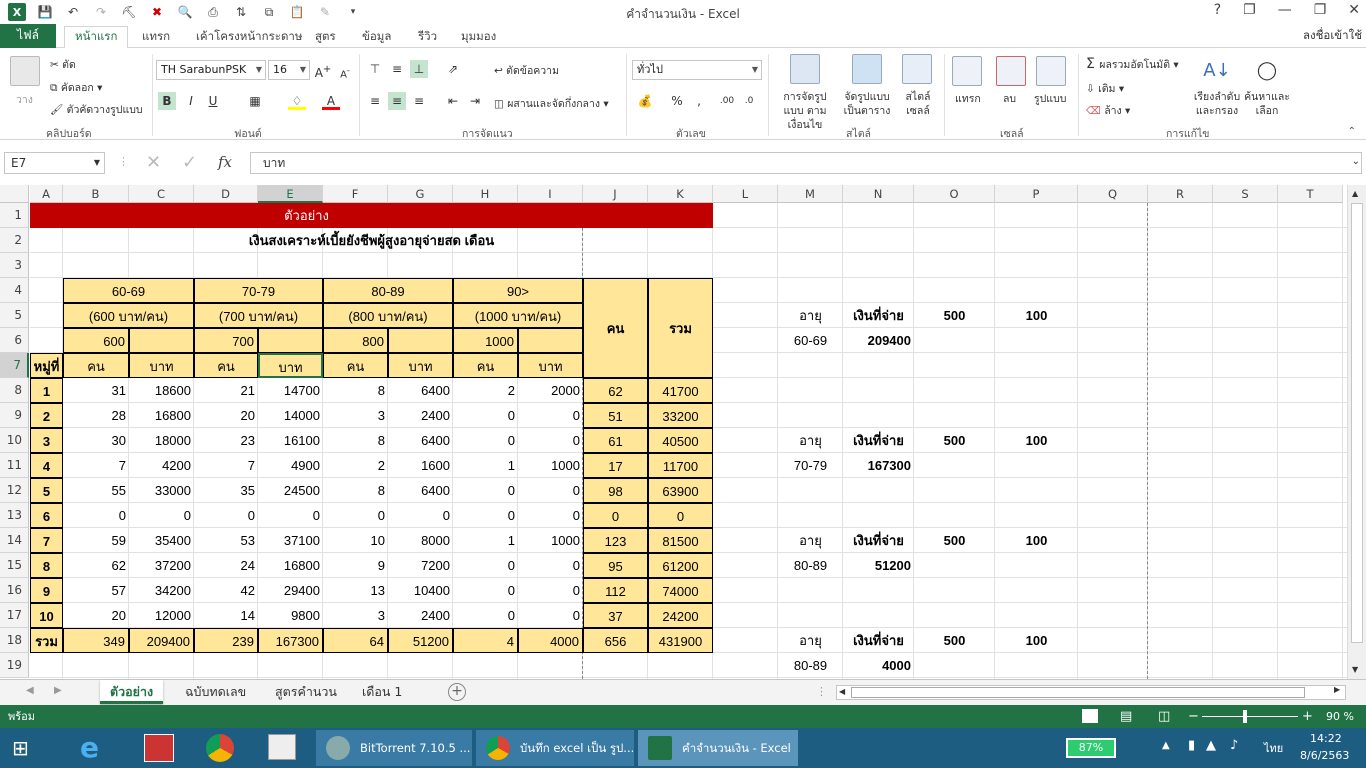  I want to click on column-header-g: G, so click(420, 194).